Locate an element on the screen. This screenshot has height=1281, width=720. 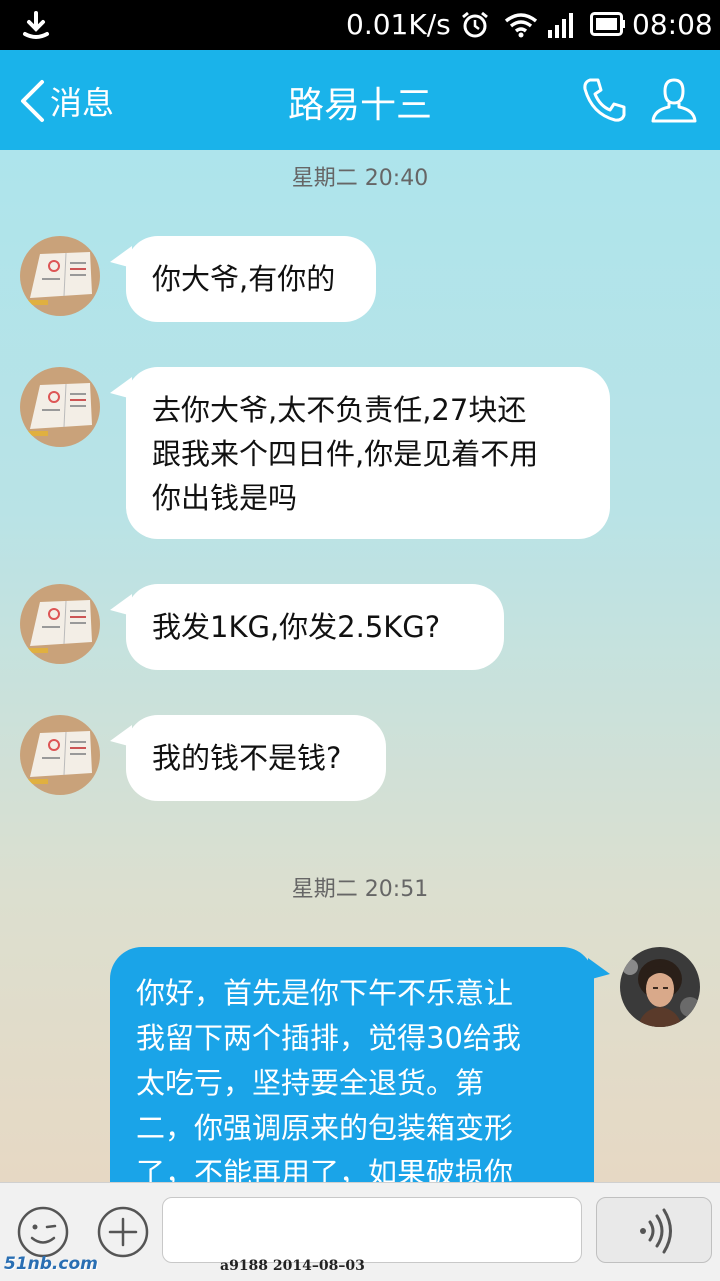
clock: 08:08 is located at coordinates (672, 24).